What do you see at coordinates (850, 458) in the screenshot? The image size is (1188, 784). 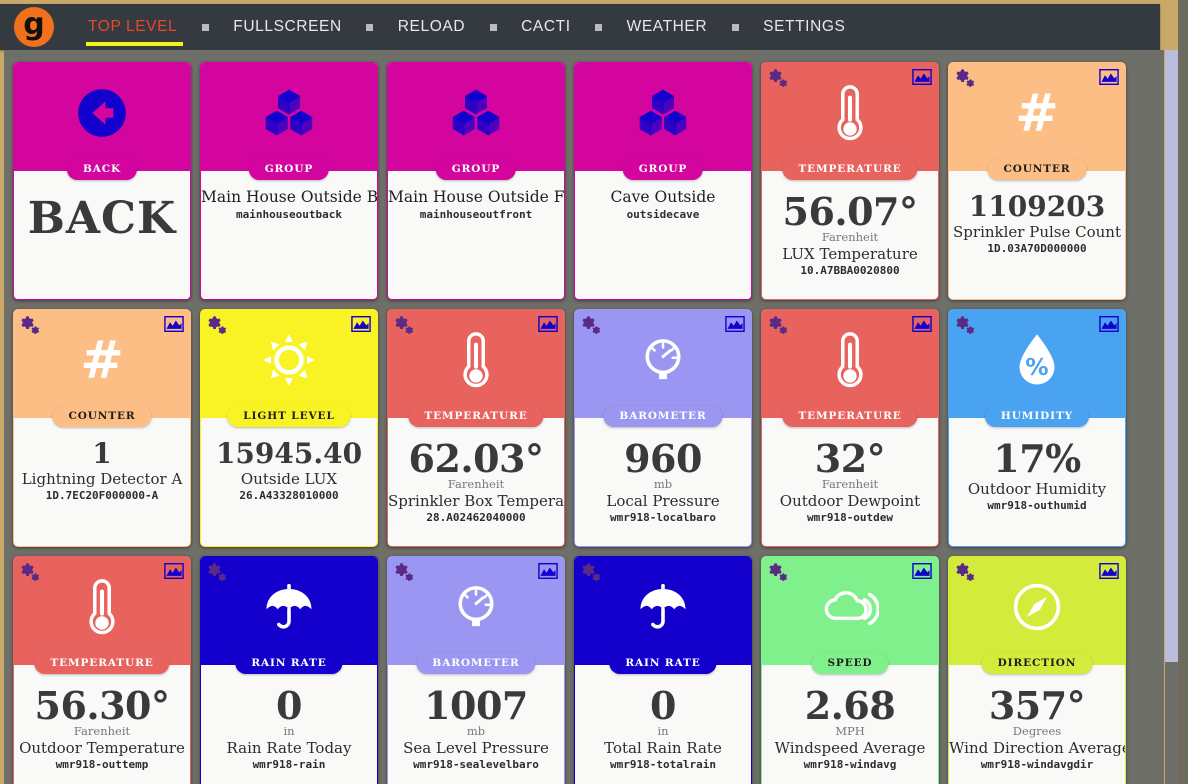 I see `sensor-value: 32°` at bounding box center [850, 458].